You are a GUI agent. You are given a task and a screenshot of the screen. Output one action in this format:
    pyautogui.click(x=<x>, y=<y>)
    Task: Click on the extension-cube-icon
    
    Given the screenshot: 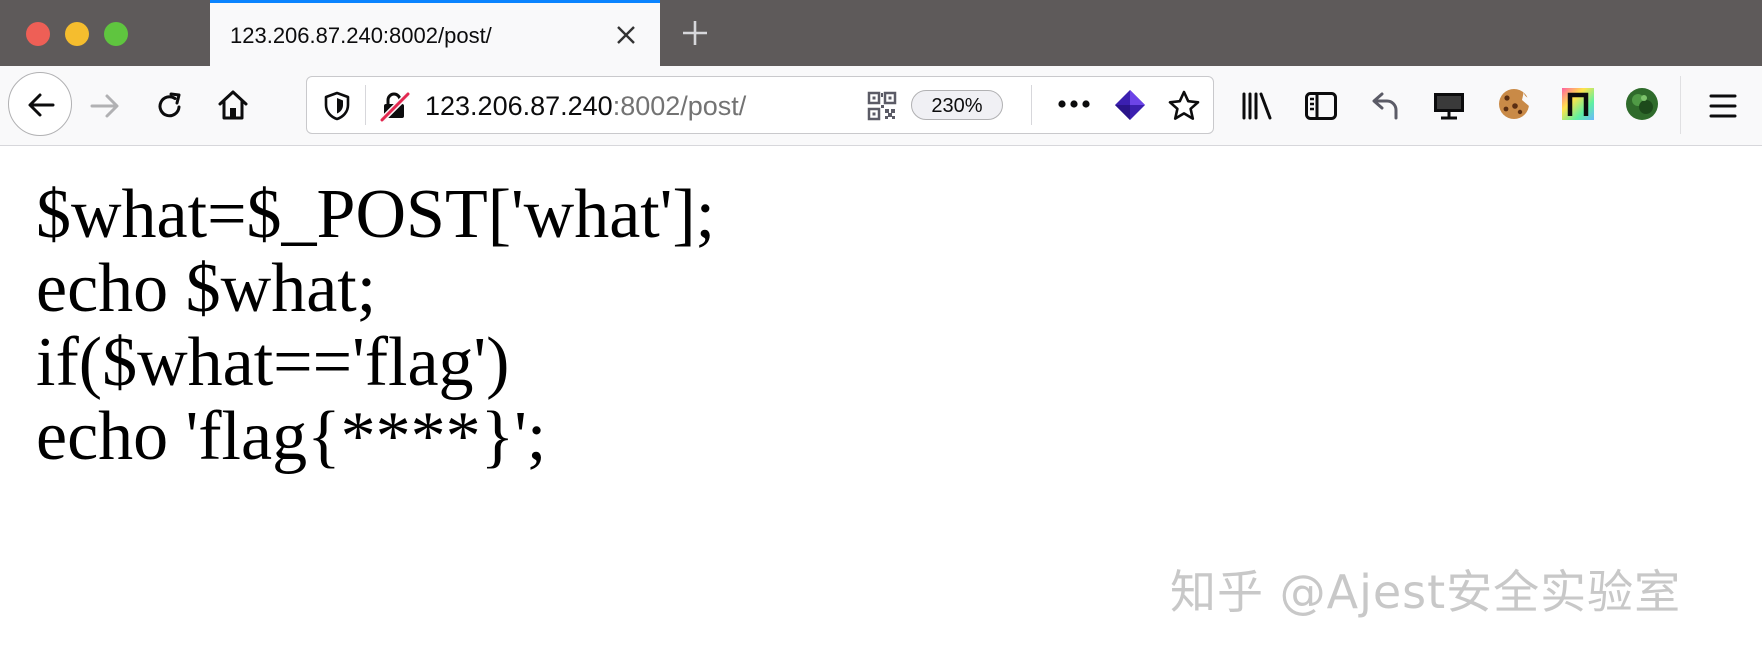 What is the action you would take?
    pyautogui.click(x=1130, y=105)
    